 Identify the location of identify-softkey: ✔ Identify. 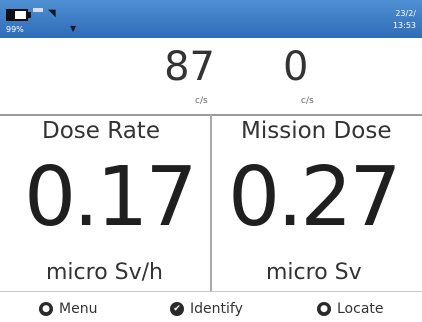
(206, 309).